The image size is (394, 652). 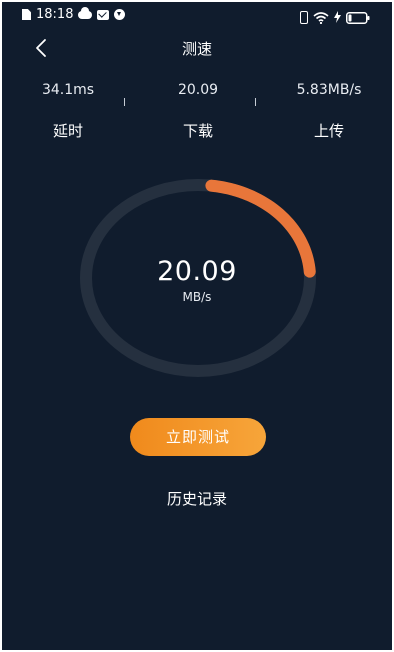 What do you see at coordinates (120, 14) in the screenshot?
I see `download-icon` at bounding box center [120, 14].